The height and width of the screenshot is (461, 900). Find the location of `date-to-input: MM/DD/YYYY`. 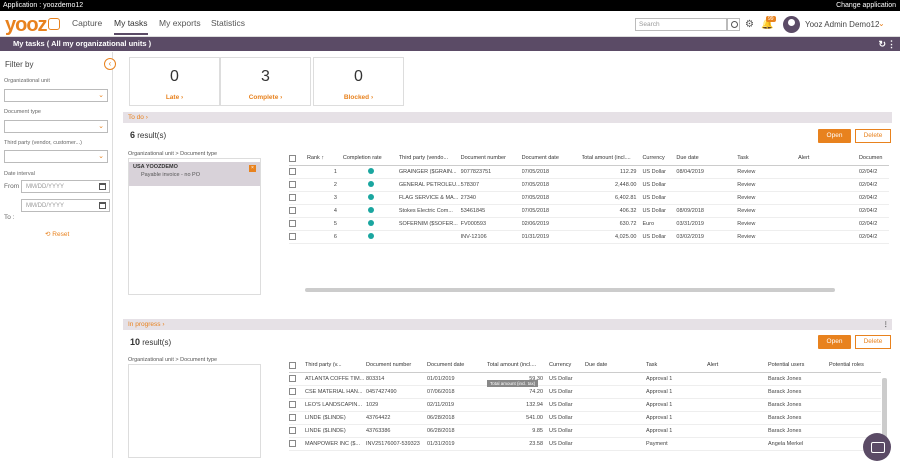

date-to-input: MM/DD/YYYY is located at coordinates (65, 205).